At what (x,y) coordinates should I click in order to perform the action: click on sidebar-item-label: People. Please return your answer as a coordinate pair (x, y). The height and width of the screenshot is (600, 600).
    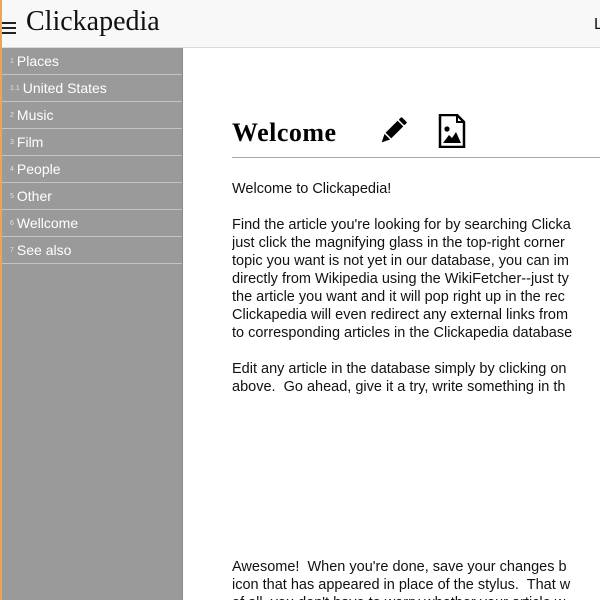
    Looking at the image, I should click on (38, 169).